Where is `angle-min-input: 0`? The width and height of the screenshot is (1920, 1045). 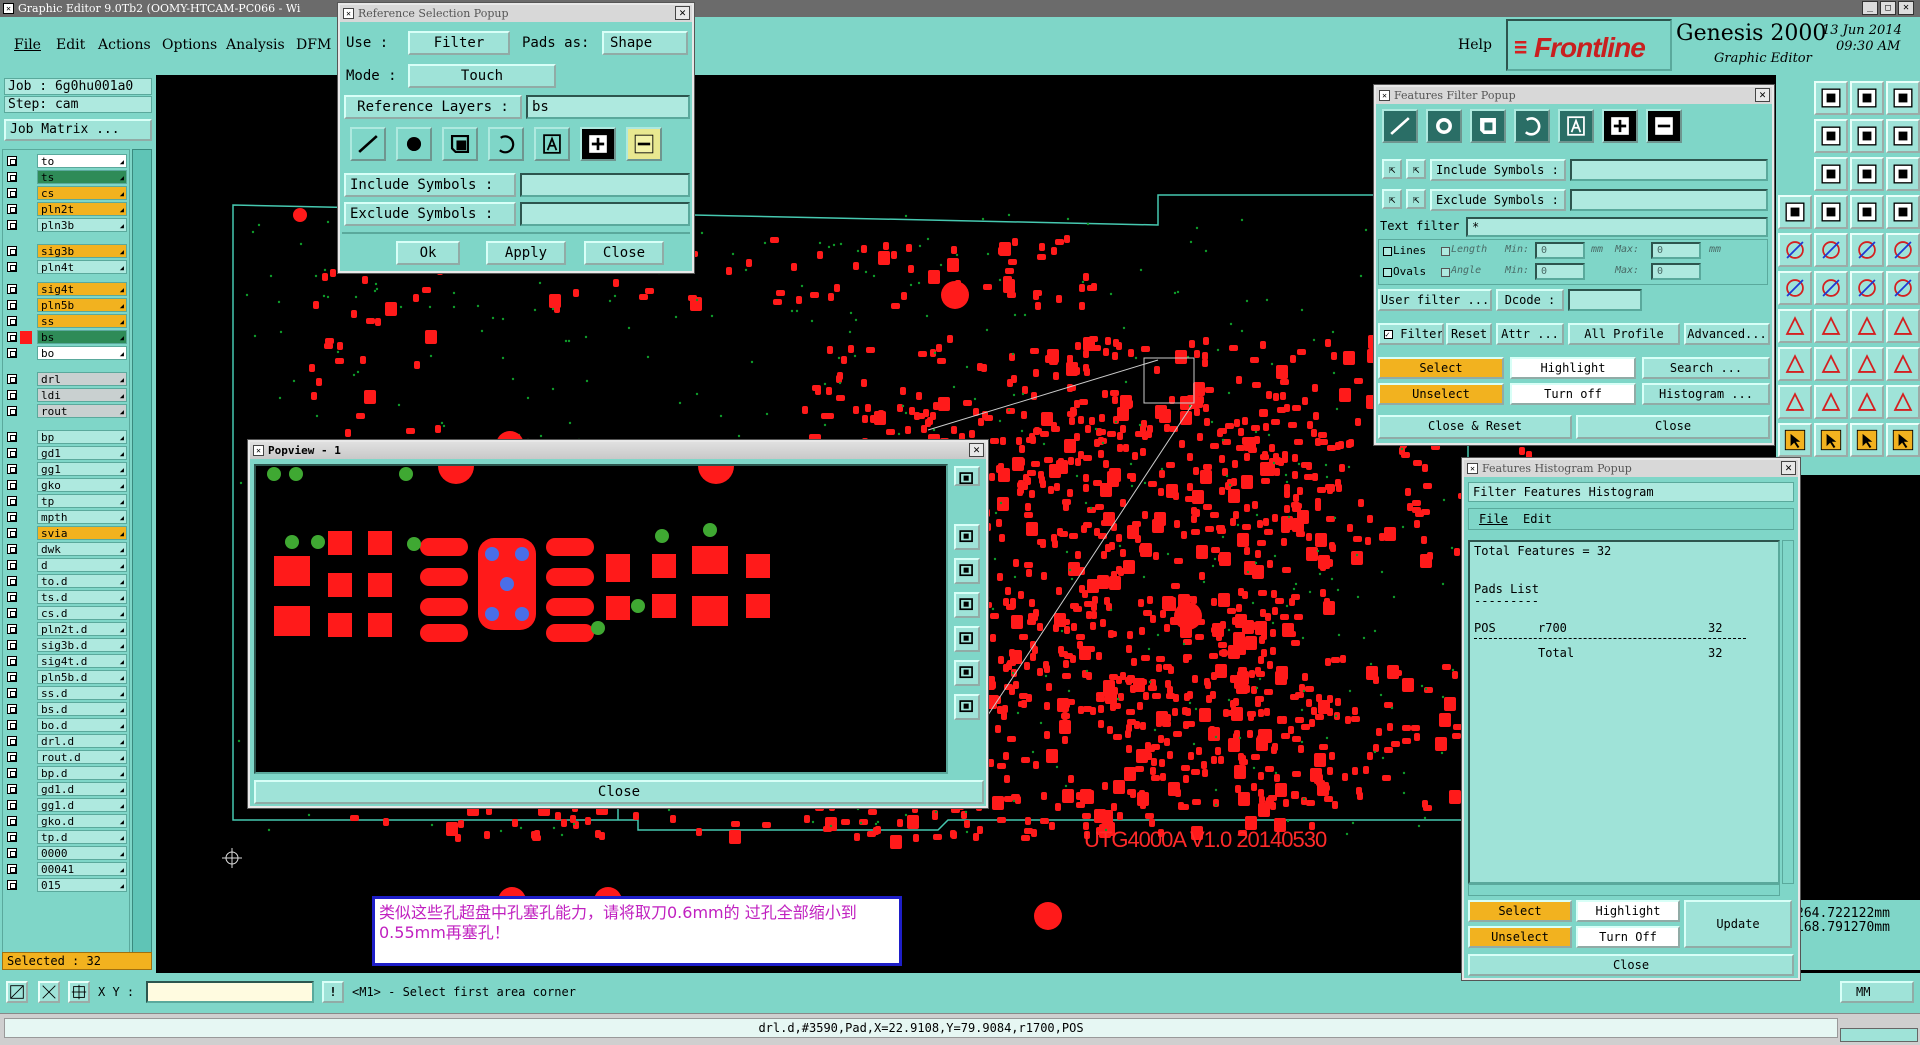
angle-min-input: 0 is located at coordinates (1560, 271).